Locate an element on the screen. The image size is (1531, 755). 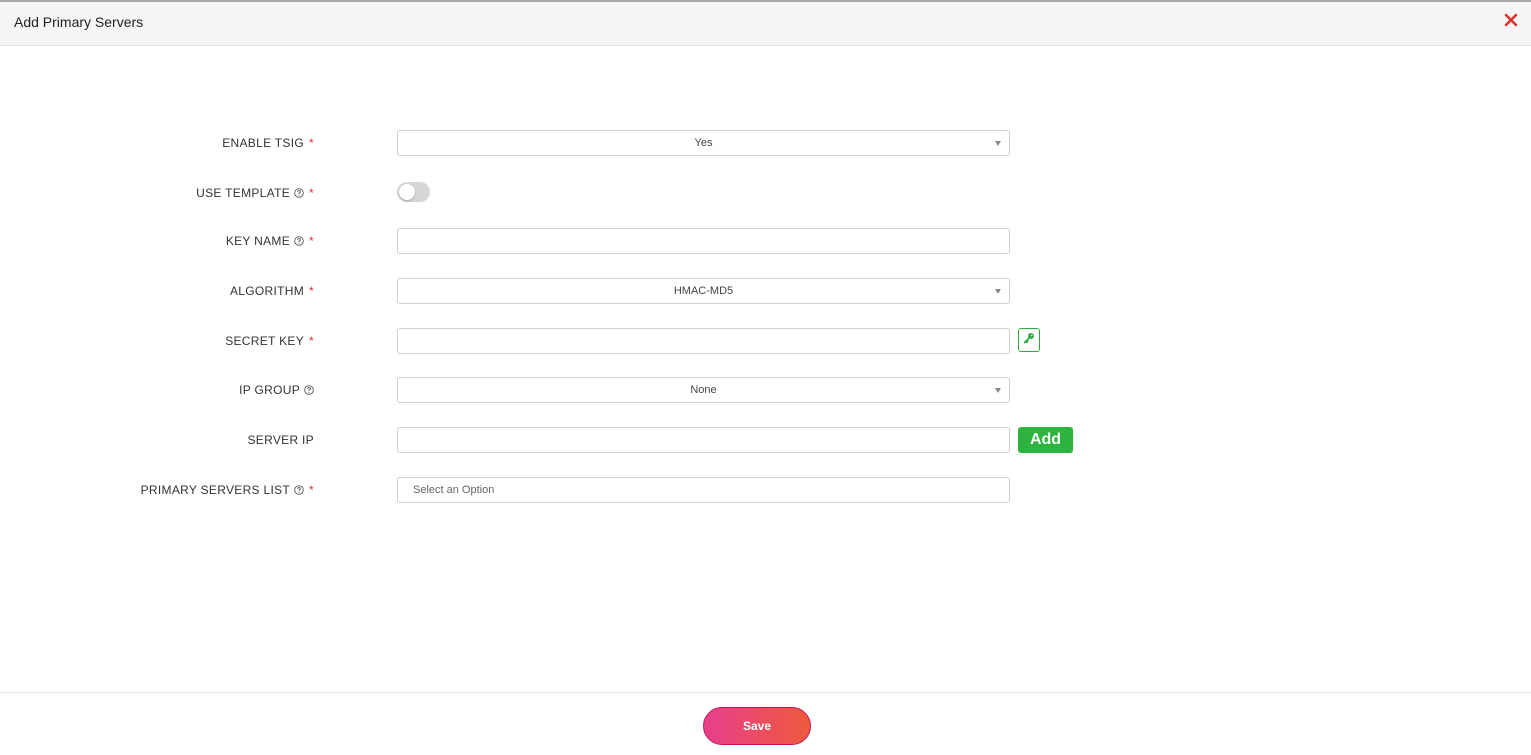
primary-servers-list-label-text: PRIMARY SERVERS LIST is located at coordinates (215, 490).